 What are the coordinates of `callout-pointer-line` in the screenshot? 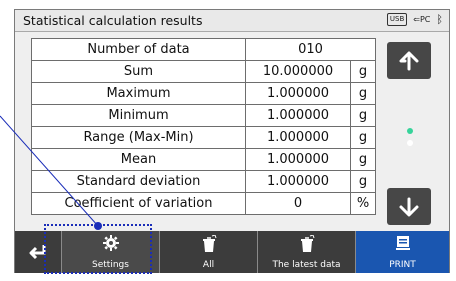 It's located at (51, 172).